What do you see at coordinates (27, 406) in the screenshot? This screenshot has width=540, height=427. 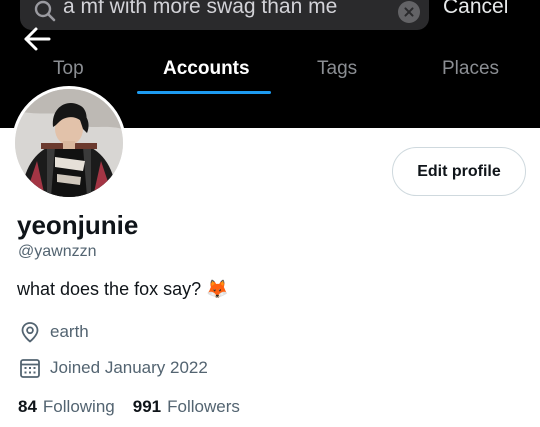 I see `following-count: 84` at bounding box center [27, 406].